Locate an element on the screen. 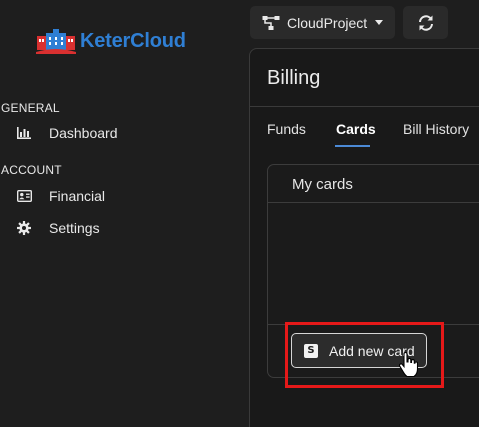  id-card-icon is located at coordinates (24, 196).